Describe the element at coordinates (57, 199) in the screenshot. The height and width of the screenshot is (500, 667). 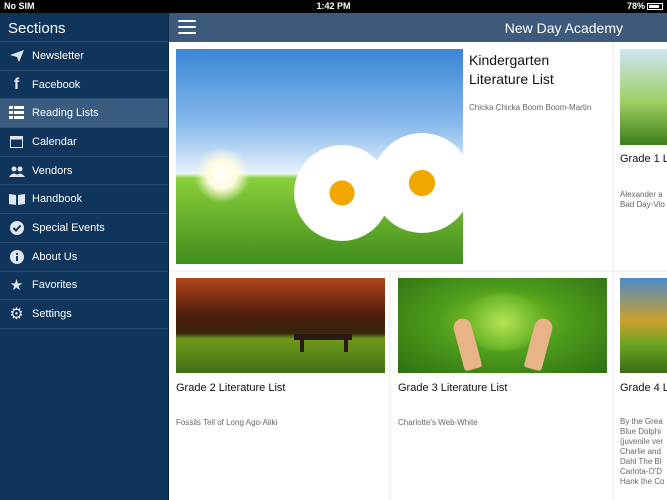
I see `sidebar-item-label: Handbook` at that location.